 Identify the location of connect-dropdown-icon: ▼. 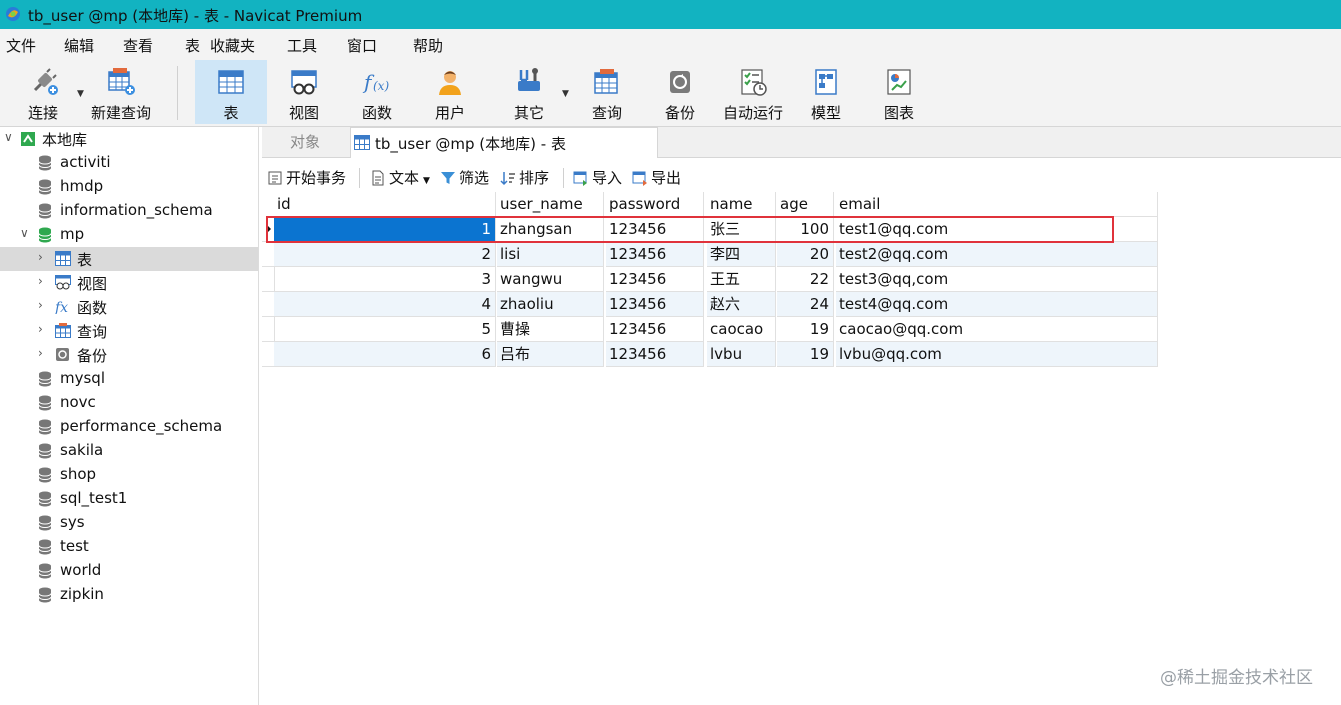
(80, 94).